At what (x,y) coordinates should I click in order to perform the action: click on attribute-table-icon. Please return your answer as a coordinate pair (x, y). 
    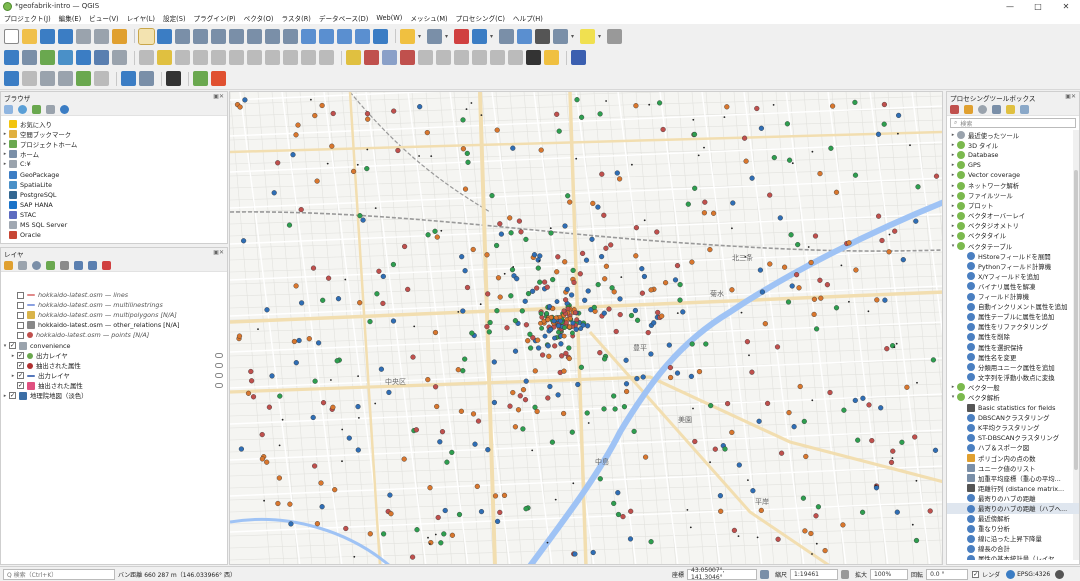
    Looking at the image, I should click on (506, 36).